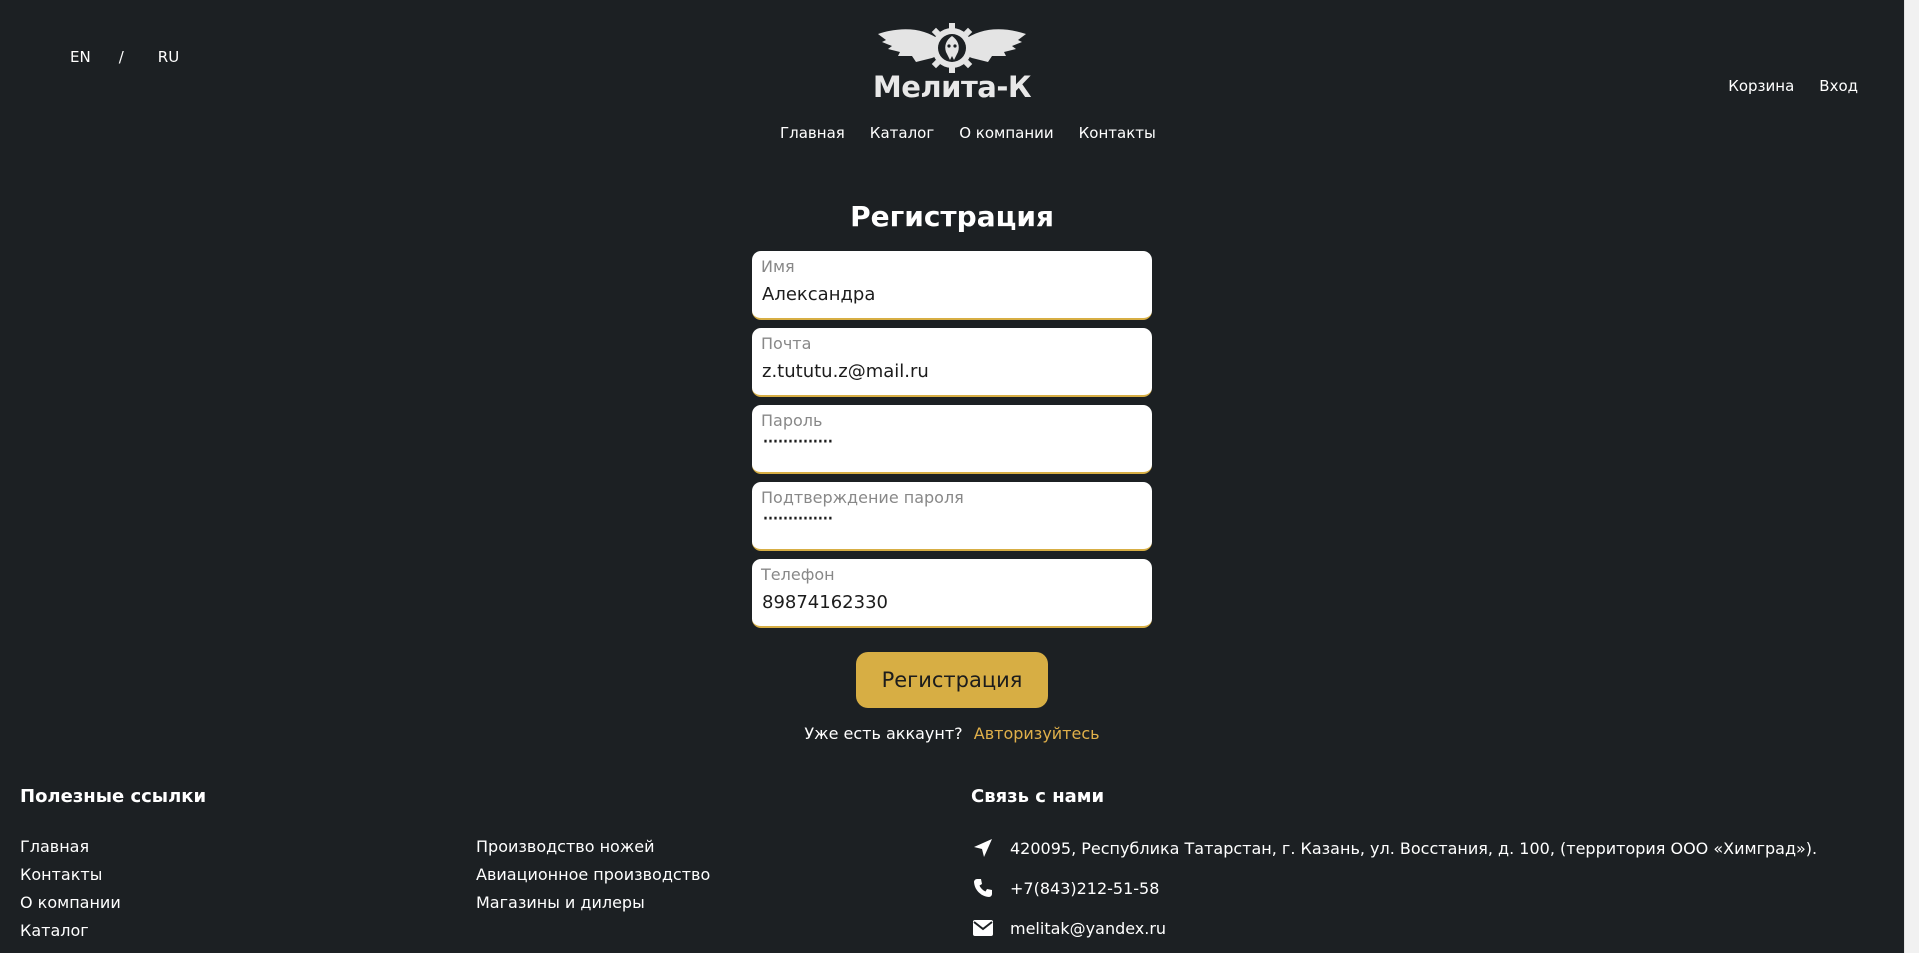 The width and height of the screenshot is (1919, 953). I want to click on nav-item-home: Главная, so click(812, 133).